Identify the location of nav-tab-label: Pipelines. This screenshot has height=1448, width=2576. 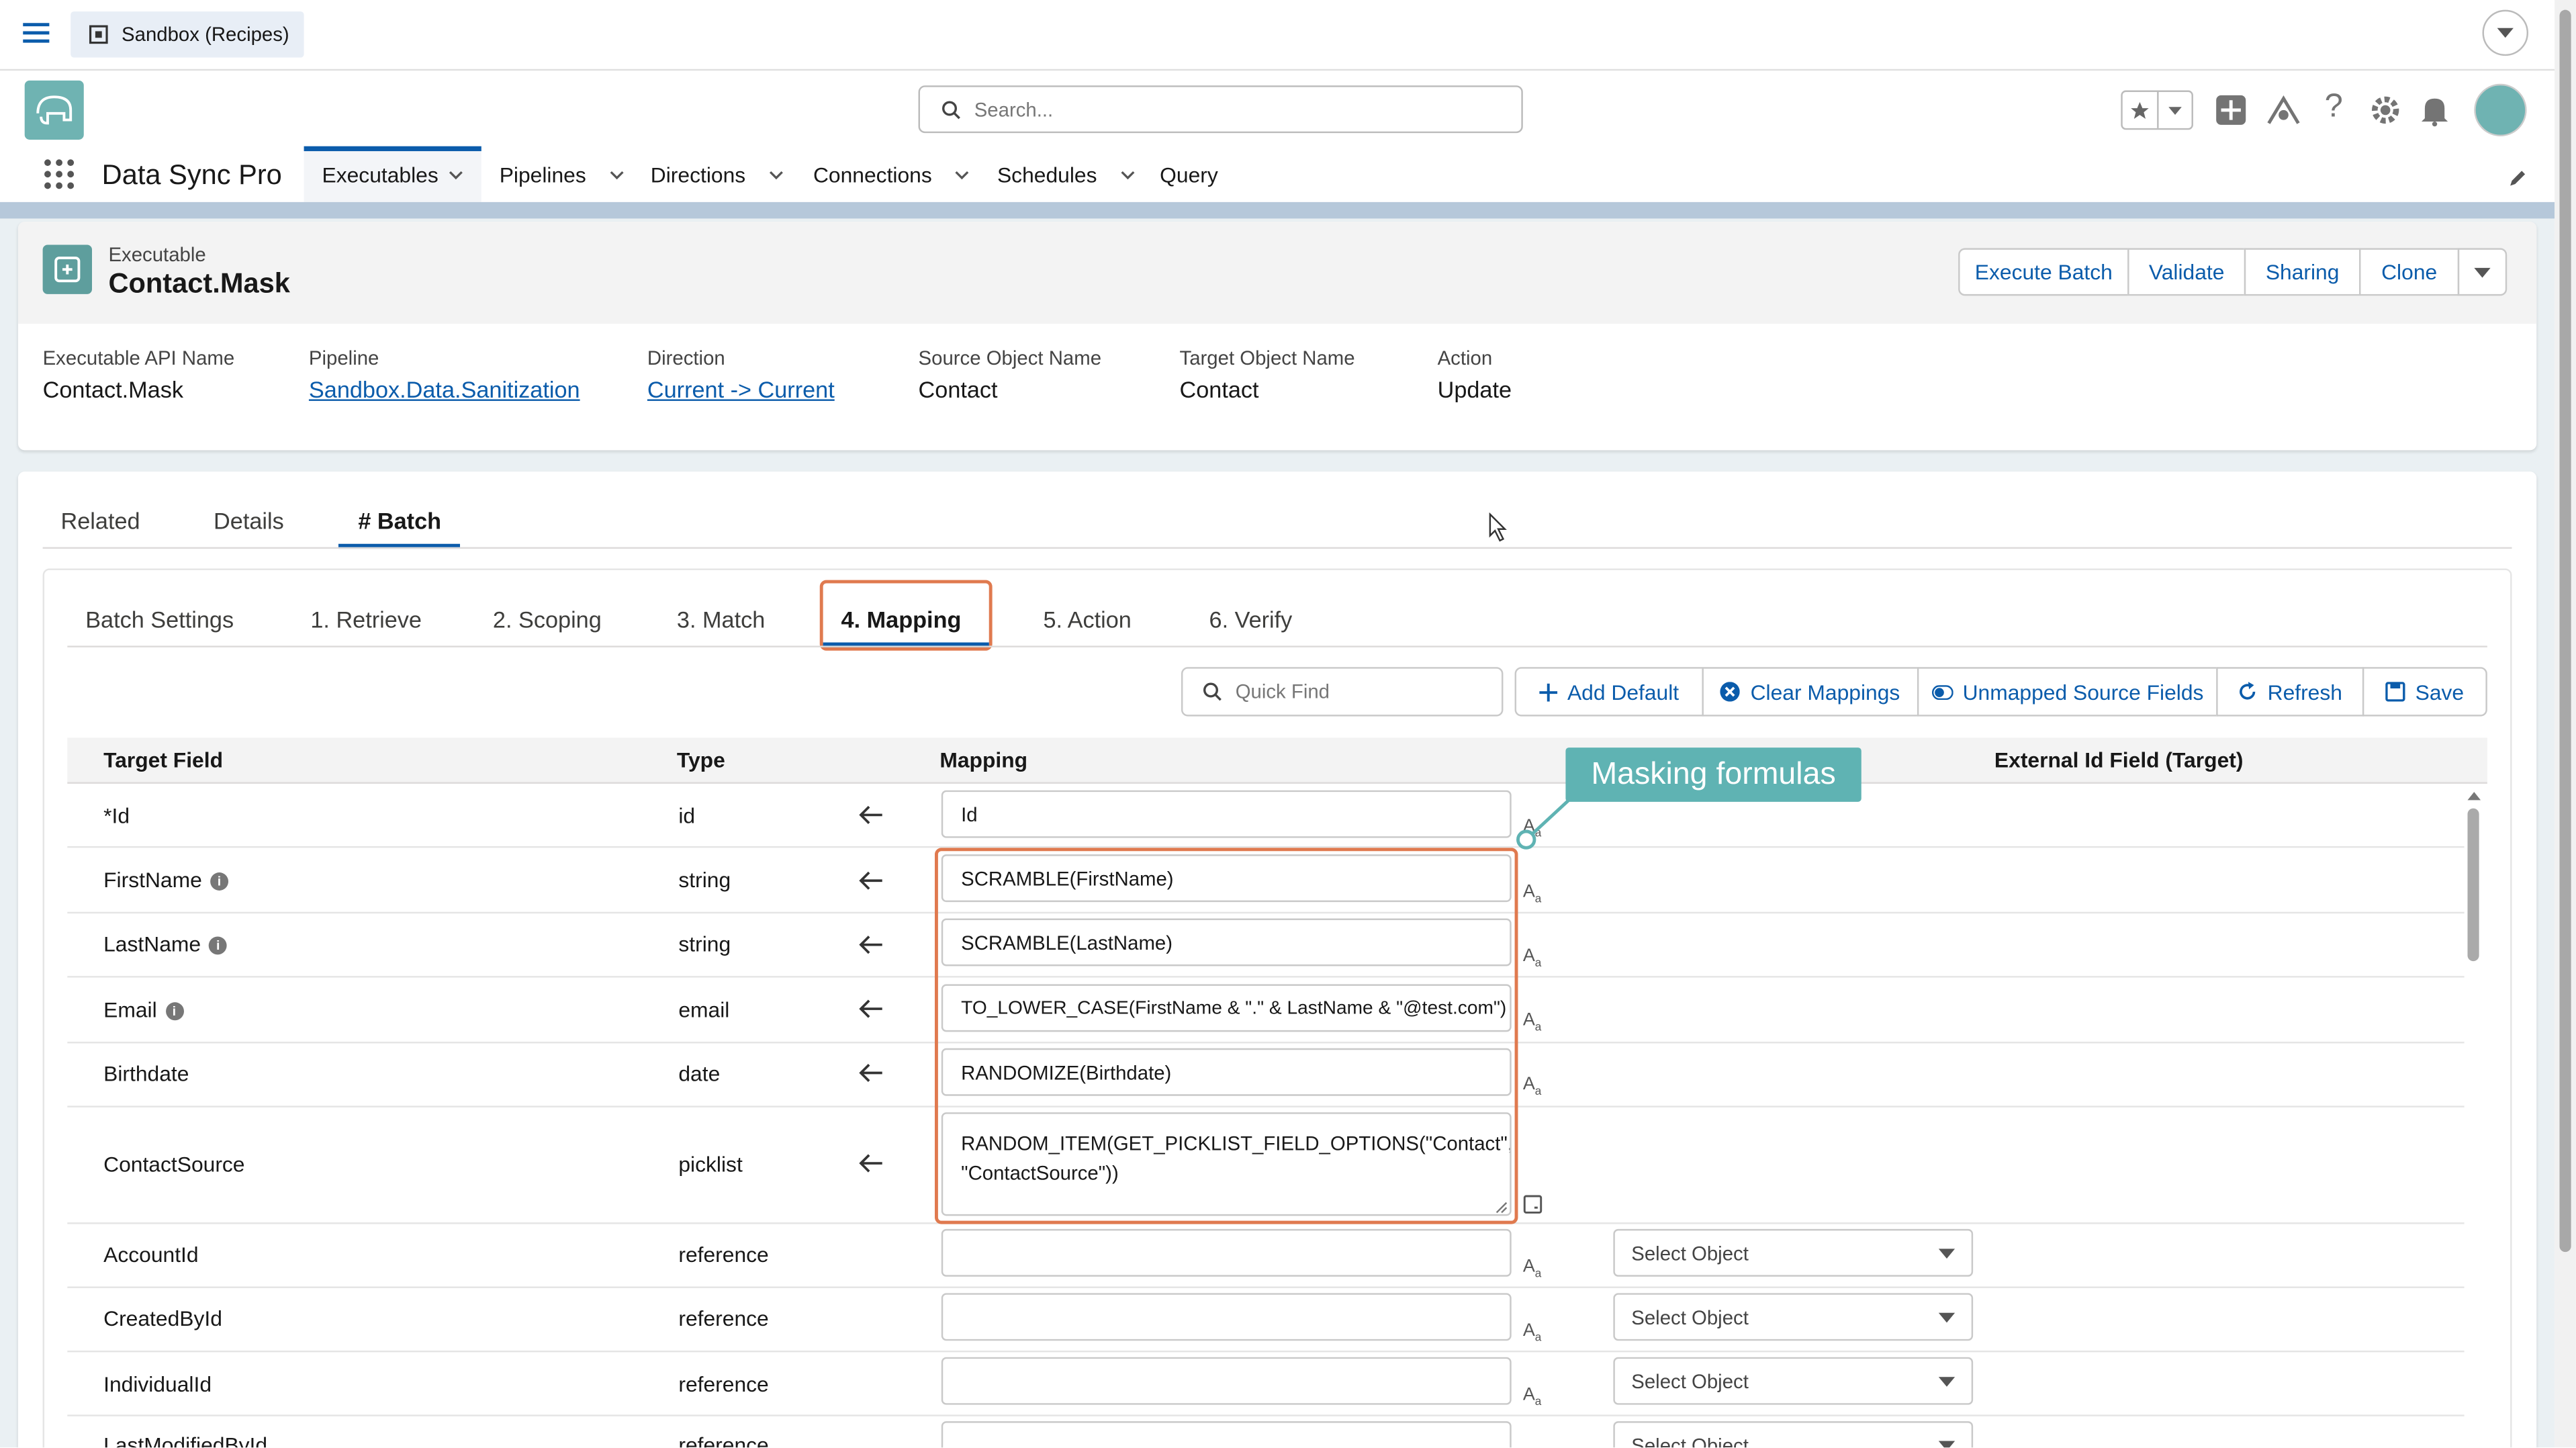
(542, 175).